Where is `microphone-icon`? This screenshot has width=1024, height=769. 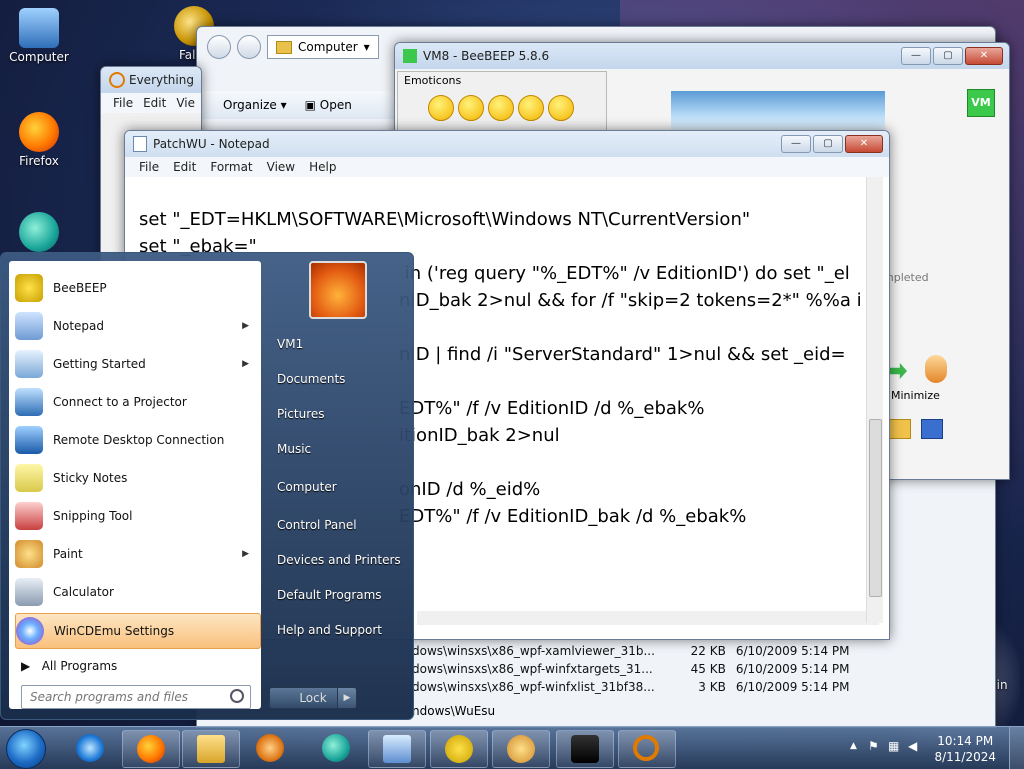 microphone-icon is located at coordinates (936, 369).